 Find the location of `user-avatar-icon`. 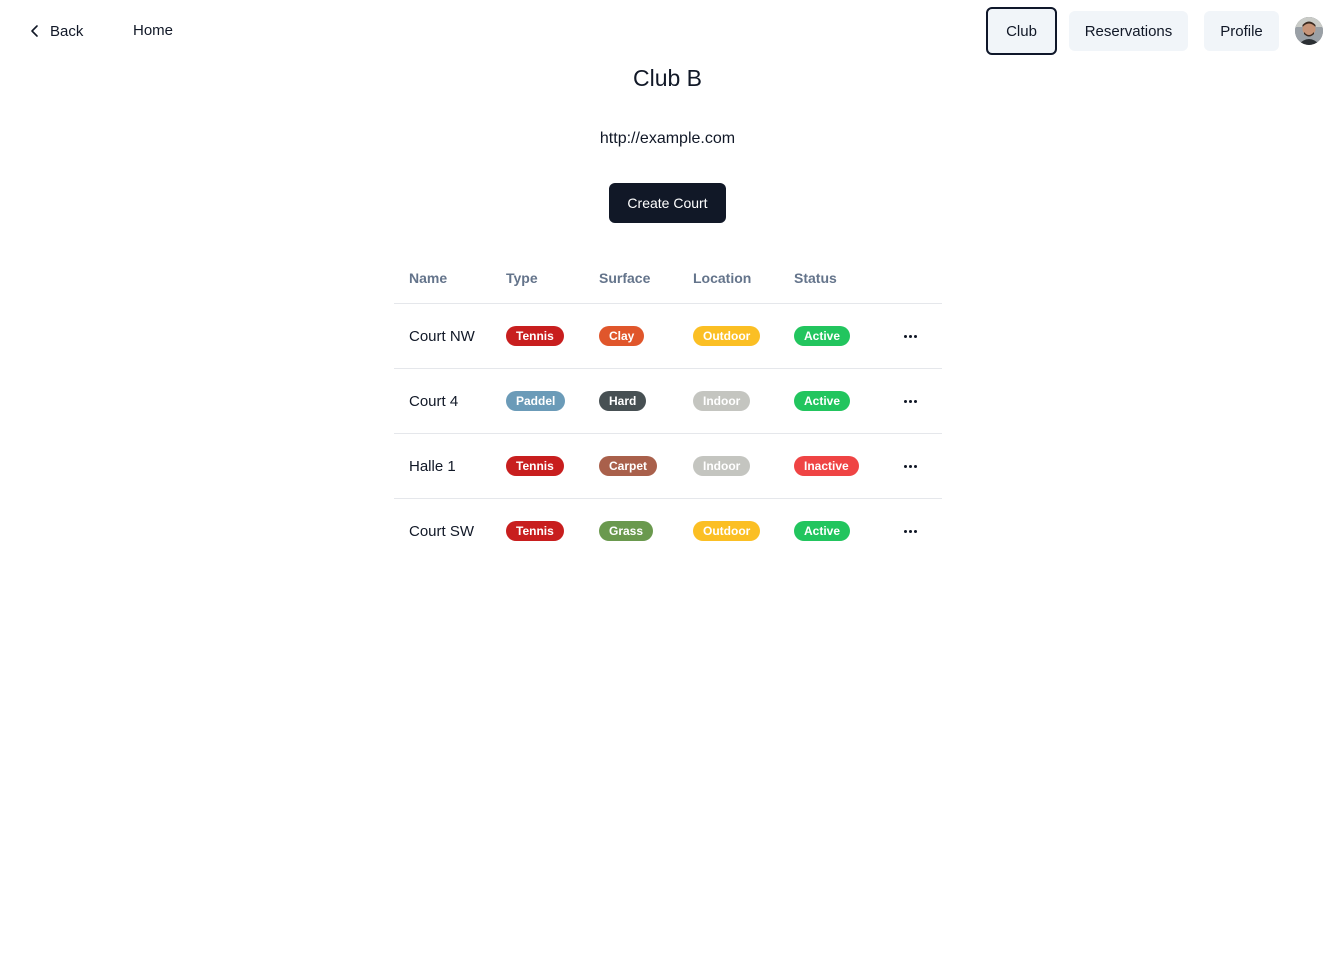

user-avatar-icon is located at coordinates (1309, 31).